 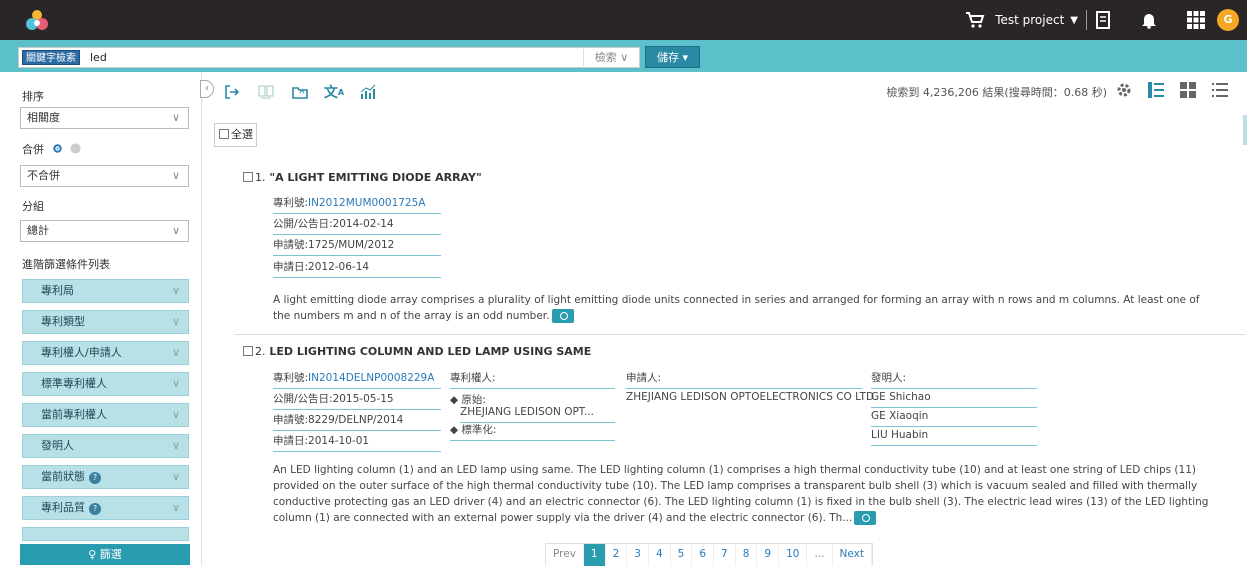 What do you see at coordinates (616, 555) in the screenshot?
I see `page-button: 2` at bounding box center [616, 555].